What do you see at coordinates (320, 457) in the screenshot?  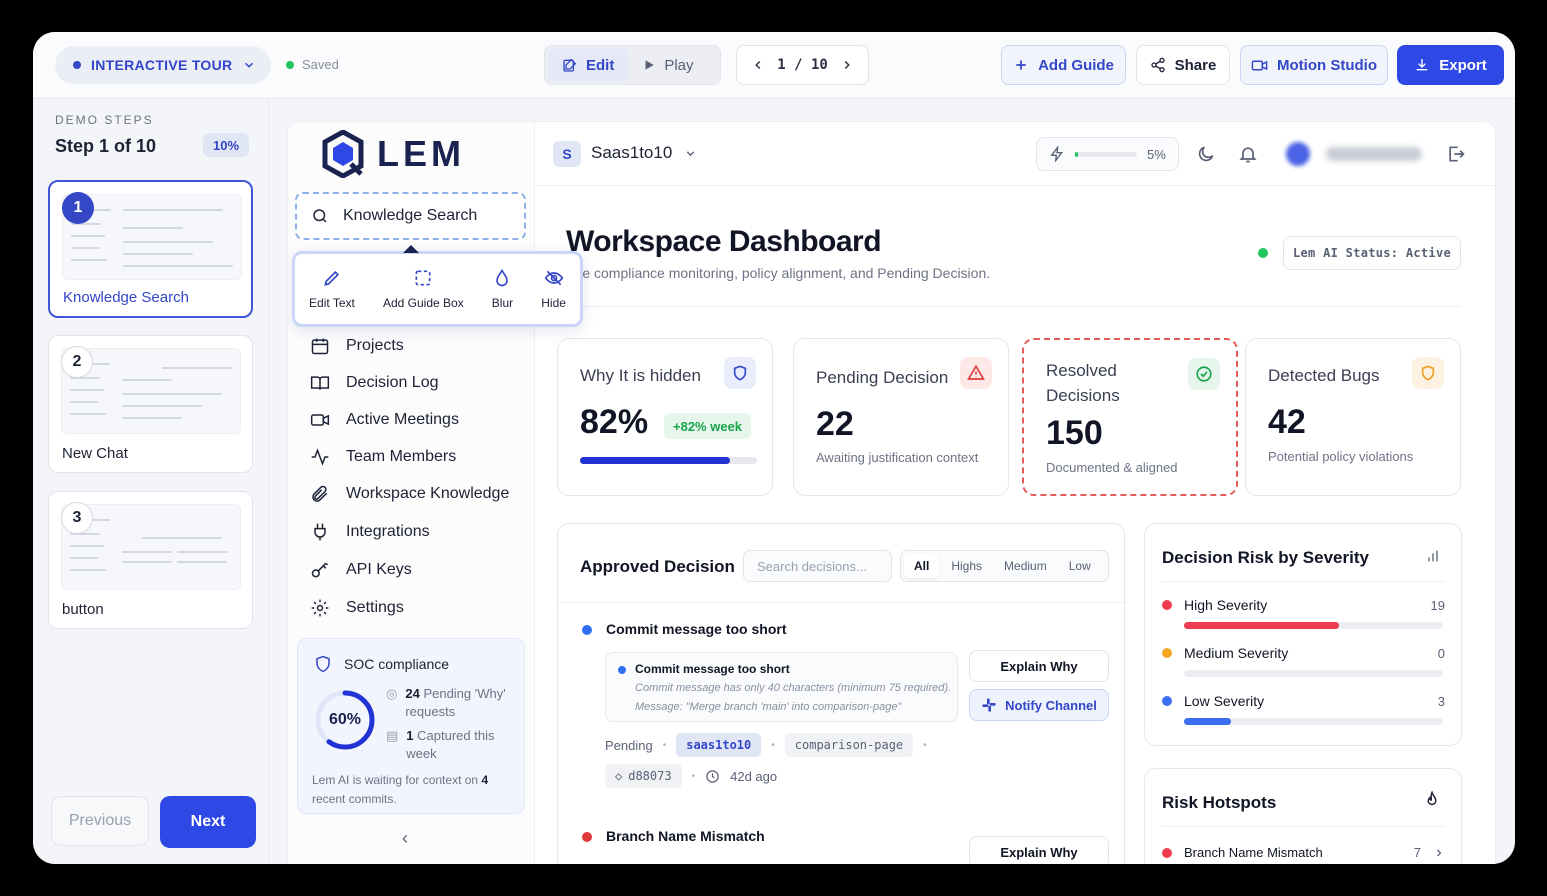 I see `activity-icon` at bounding box center [320, 457].